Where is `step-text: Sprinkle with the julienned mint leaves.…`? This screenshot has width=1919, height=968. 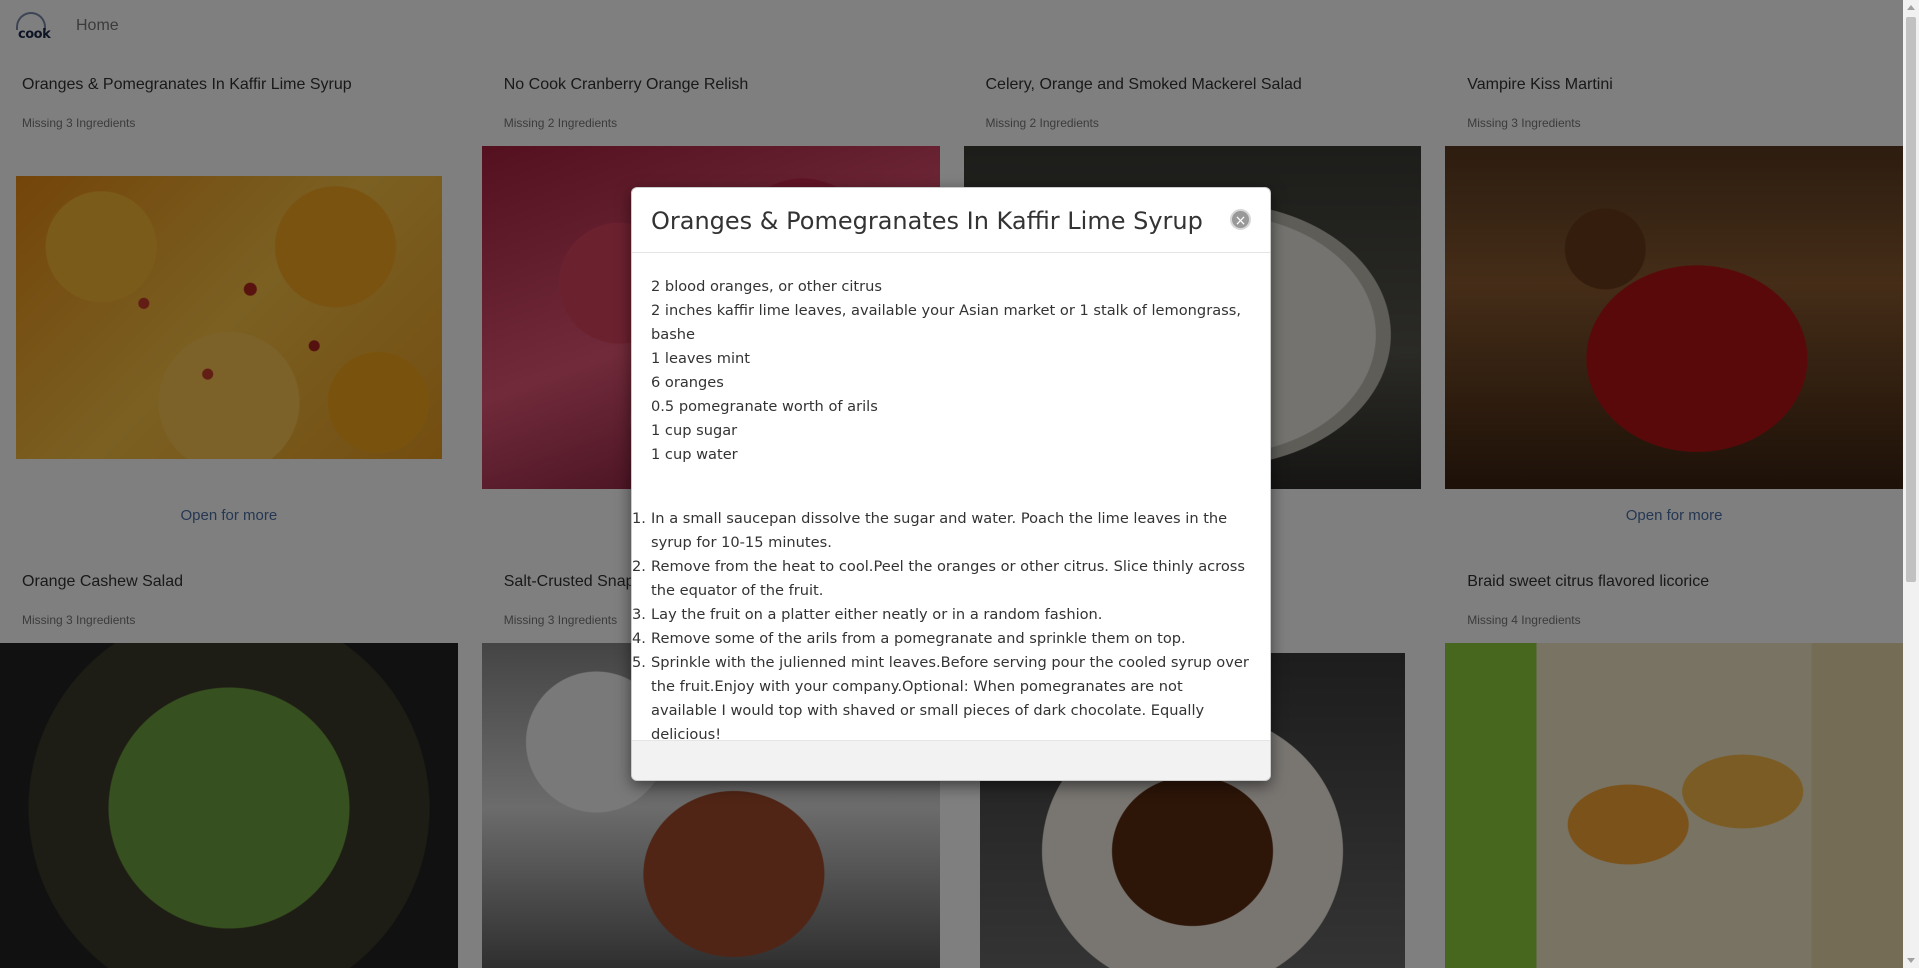 step-text: Sprinkle with the julienned mint leaves.… is located at coordinates (950, 698).